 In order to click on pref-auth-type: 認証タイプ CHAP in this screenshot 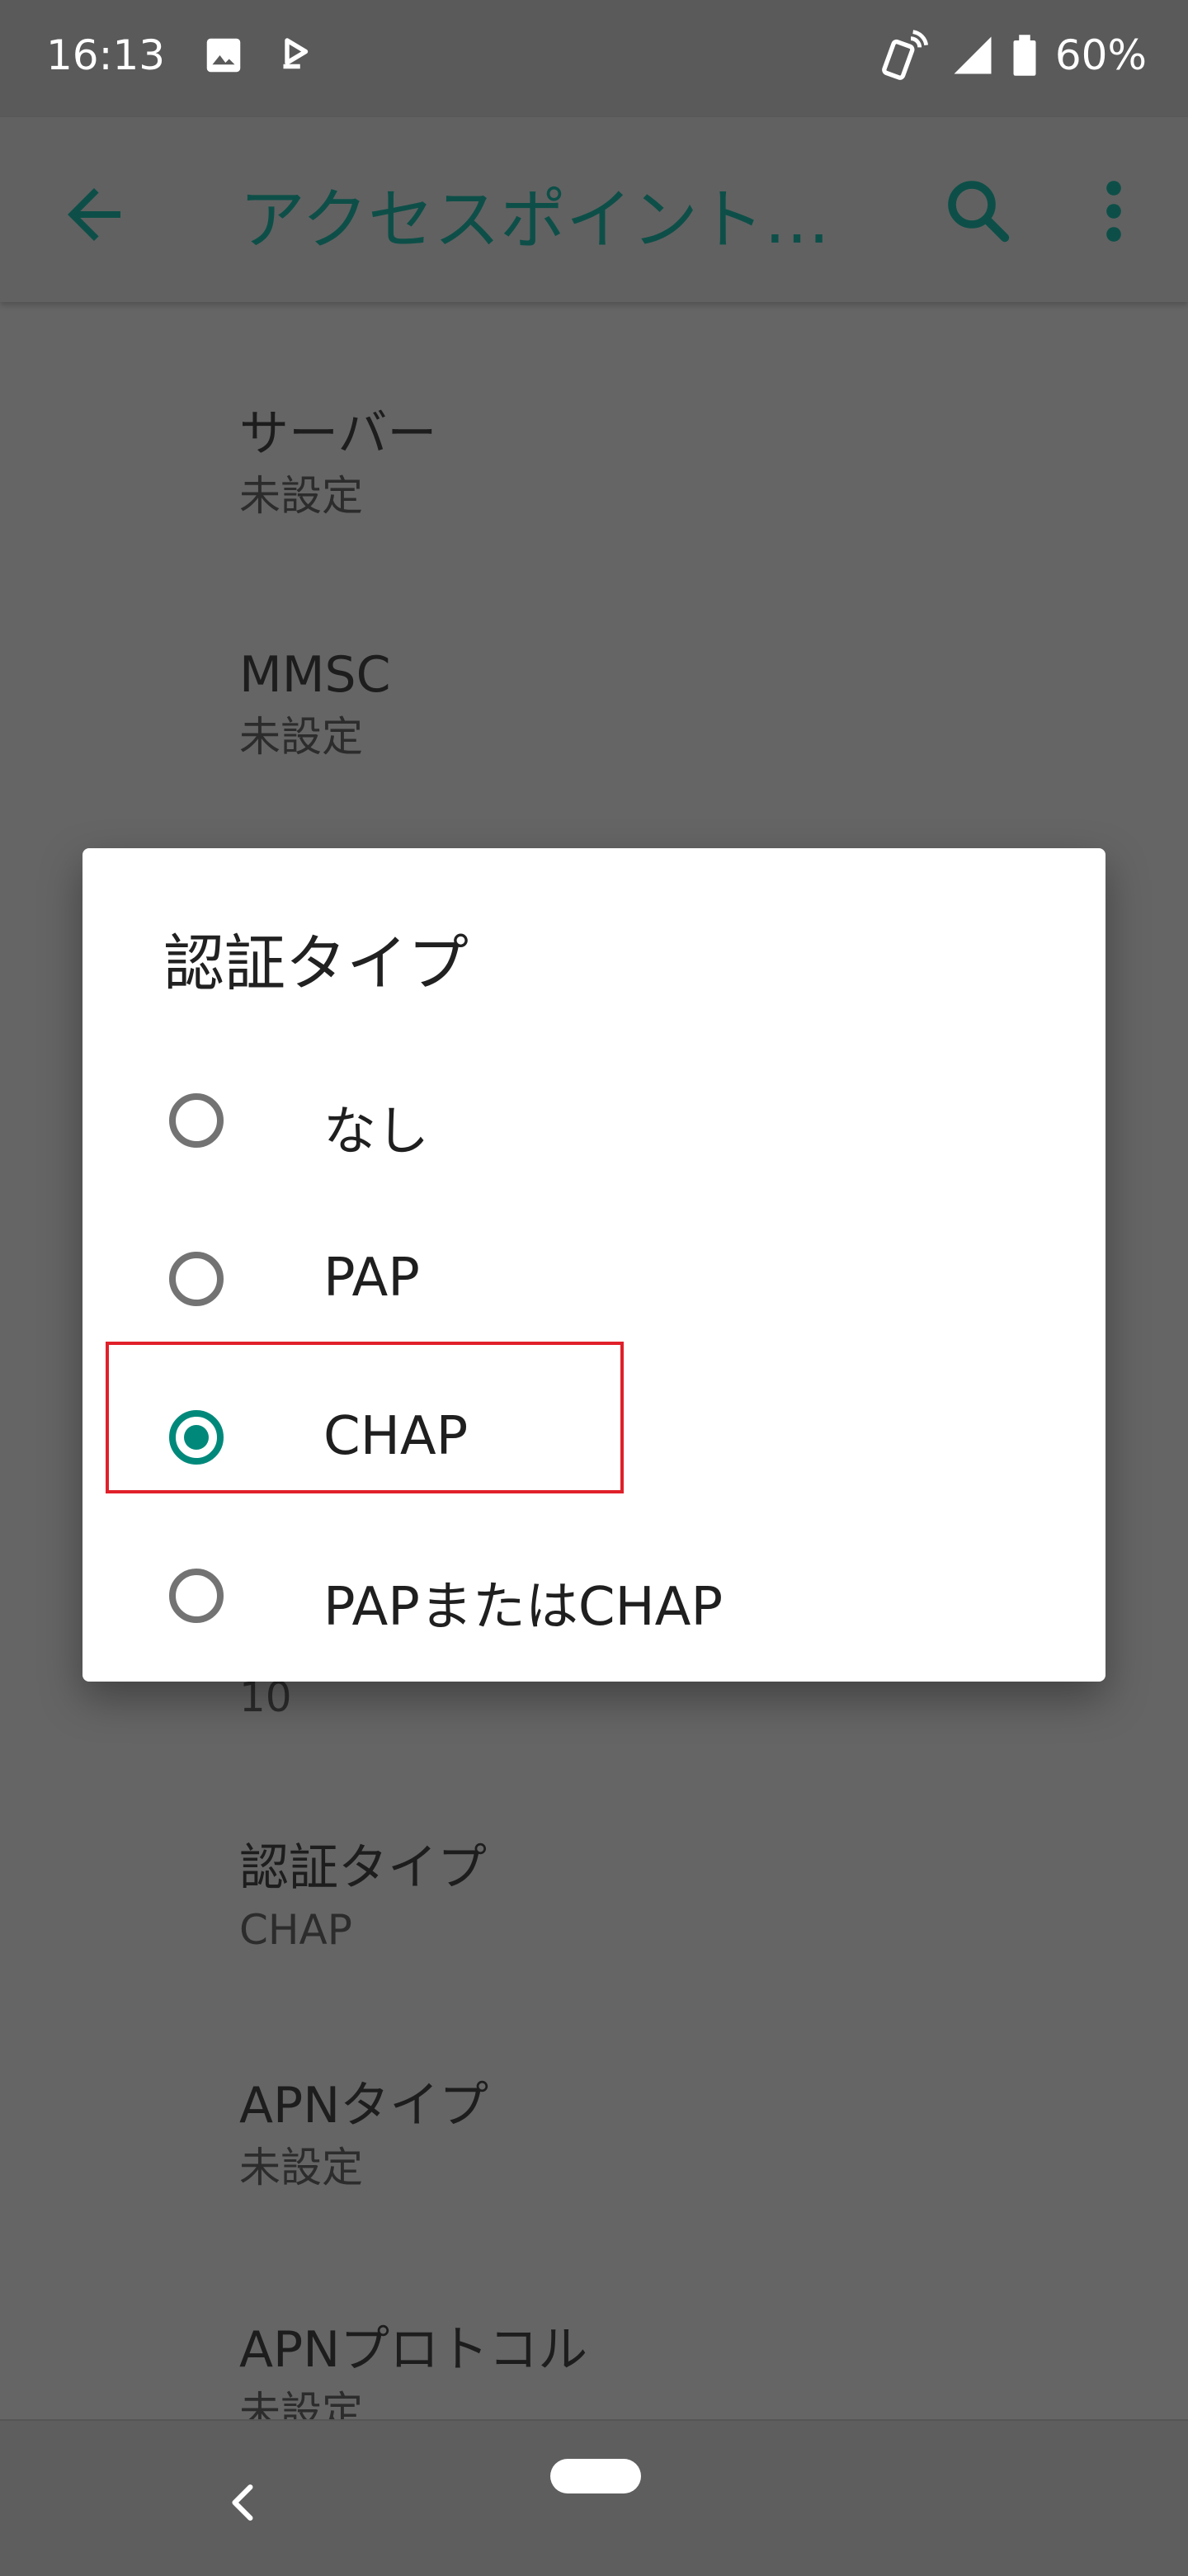, I will do `click(363, 1897)`.